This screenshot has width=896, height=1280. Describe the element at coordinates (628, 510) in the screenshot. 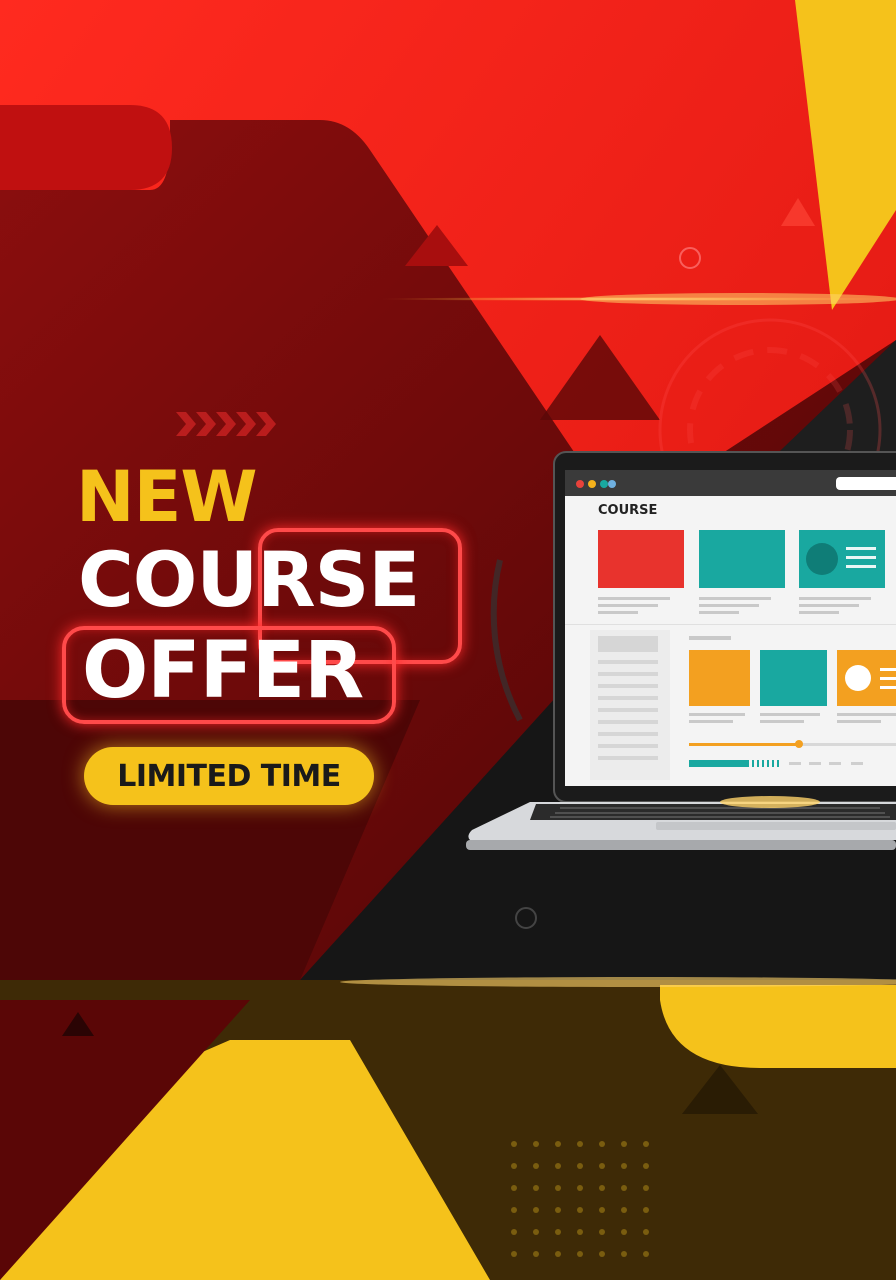

I see `screen-course-title: COURSE` at that location.